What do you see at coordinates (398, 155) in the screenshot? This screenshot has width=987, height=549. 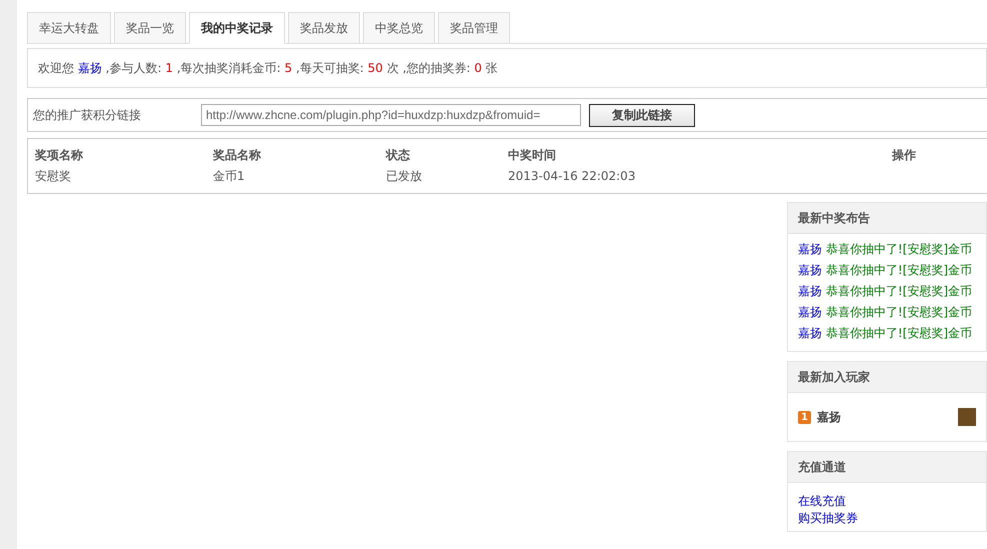 I see `column-header: 状态` at bounding box center [398, 155].